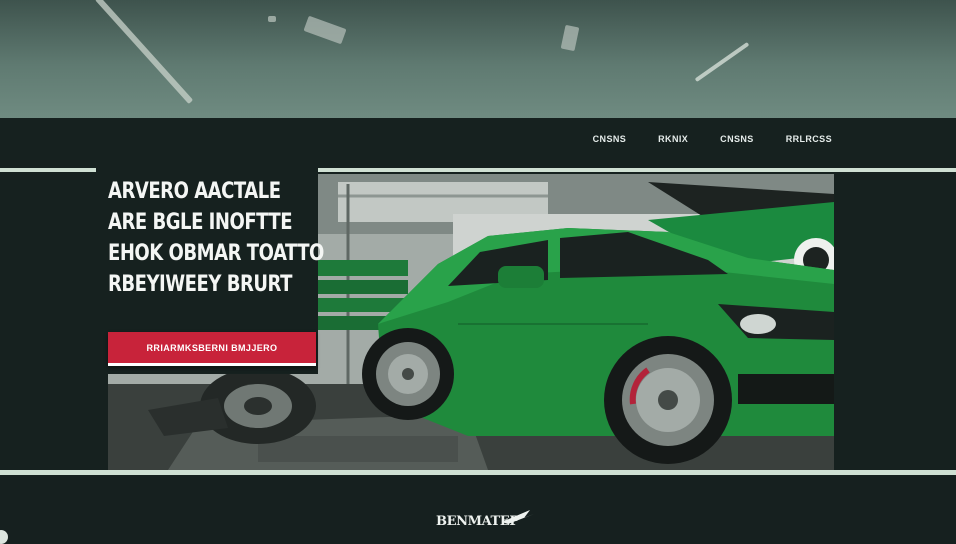  I want to click on headline-line-4: RBEYIWEEY BRURT, so click(200, 284).